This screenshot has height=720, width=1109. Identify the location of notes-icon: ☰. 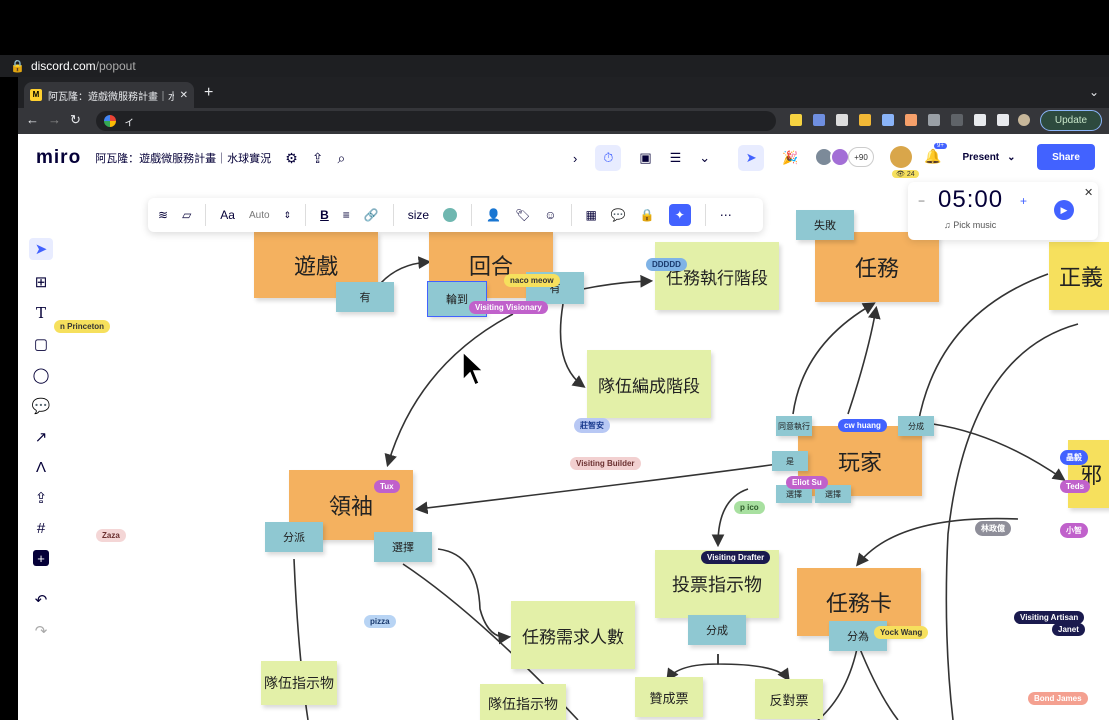
(676, 158).